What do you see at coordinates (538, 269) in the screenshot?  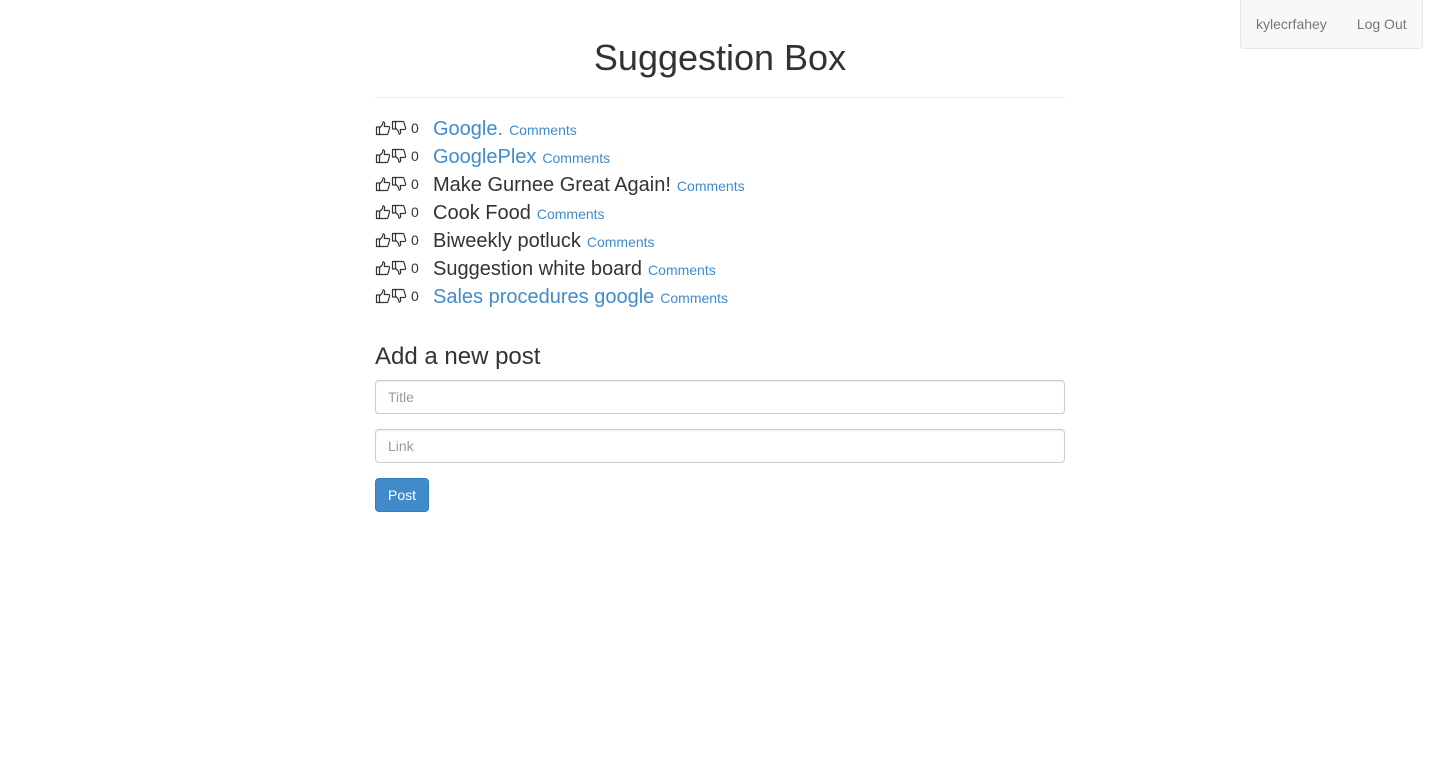 I see `post-title: Suggestion white board` at bounding box center [538, 269].